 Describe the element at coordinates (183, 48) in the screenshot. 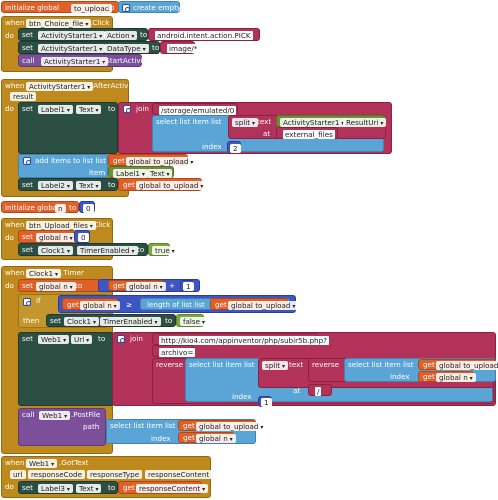

I see `text-value: image/*` at that location.